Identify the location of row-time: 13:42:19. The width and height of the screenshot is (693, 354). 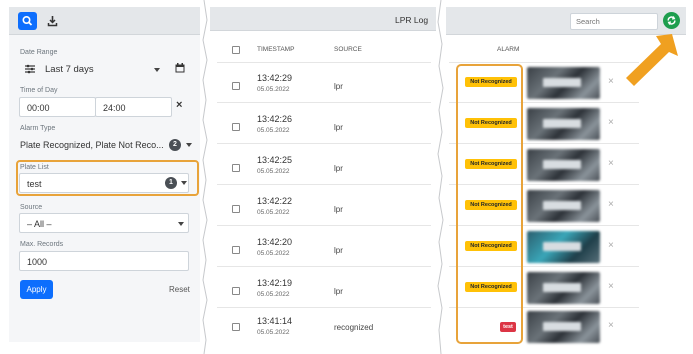
(275, 283).